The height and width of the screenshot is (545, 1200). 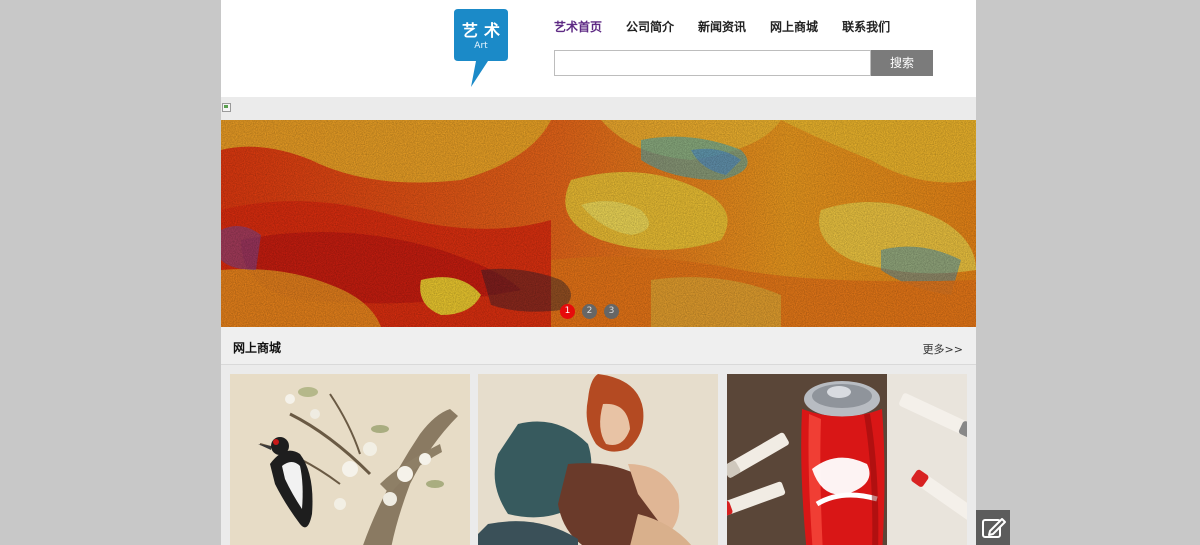 I want to click on more-link: 更多>>, so click(x=943, y=349).